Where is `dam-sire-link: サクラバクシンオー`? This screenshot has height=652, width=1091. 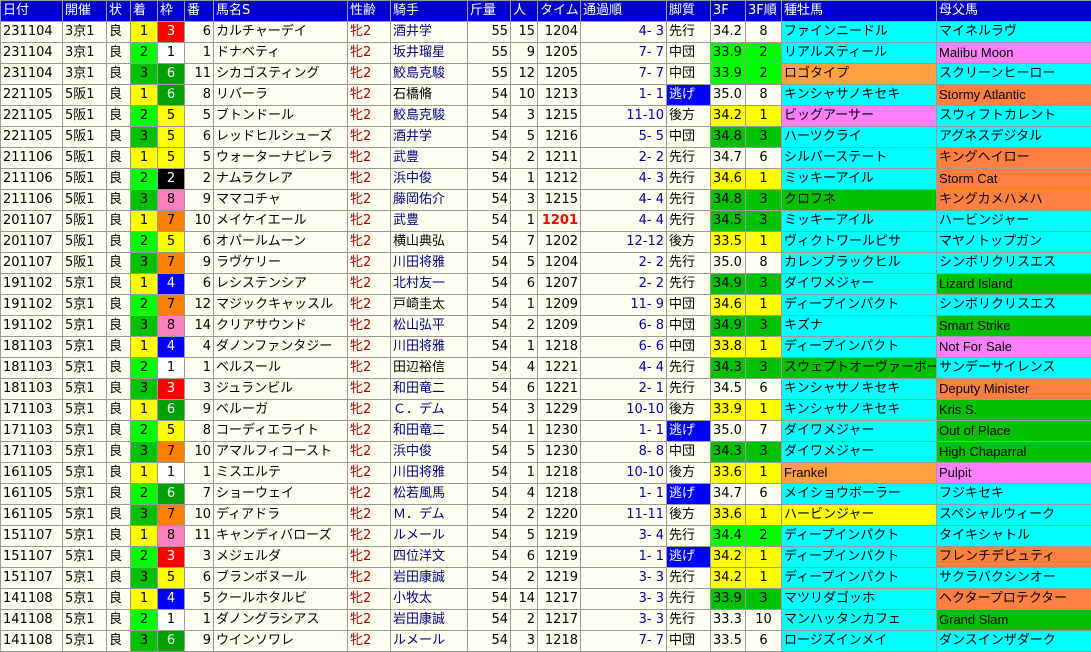
dam-sire-link: サクラバクシンオー is located at coordinates (1014, 578).